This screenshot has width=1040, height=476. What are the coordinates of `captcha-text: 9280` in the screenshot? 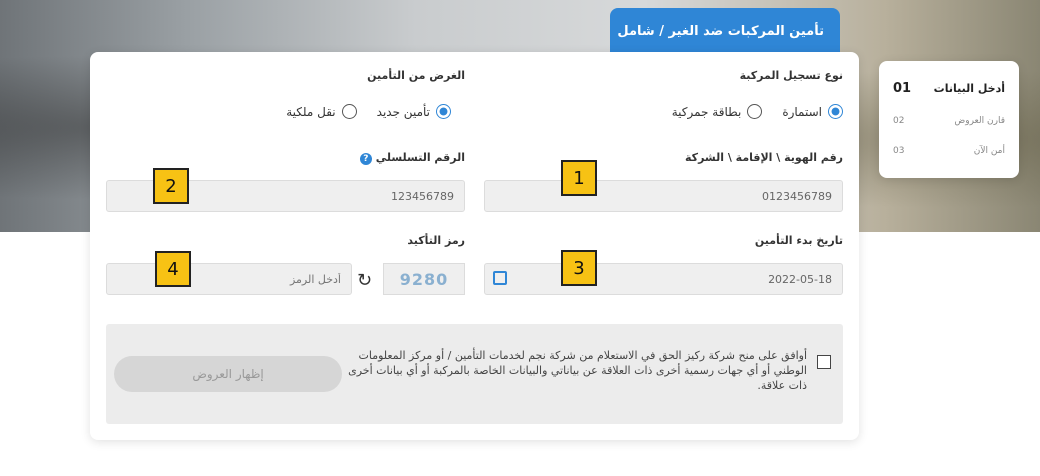 It's located at (424, 279).